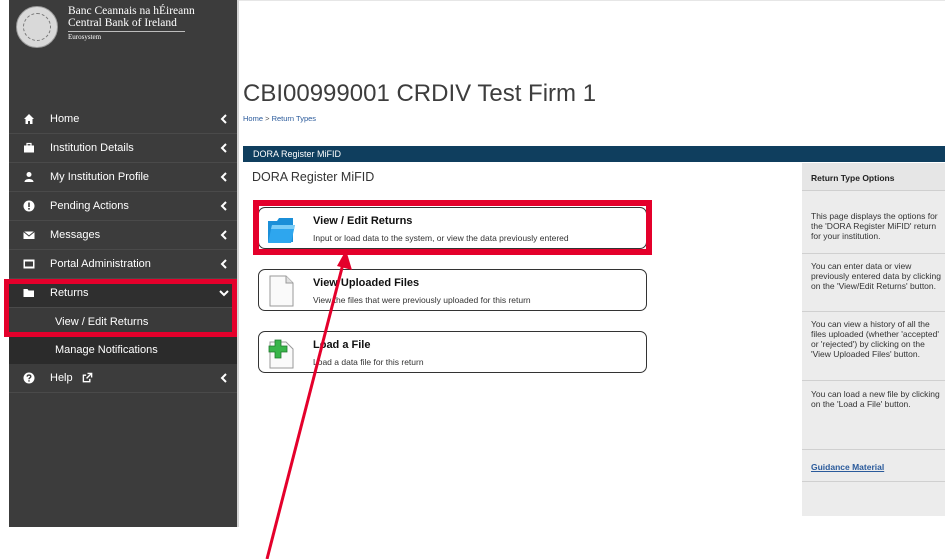 The width and height of the screenshot is (945, 559). I want to click on envelope-icon, so click(29, 235).